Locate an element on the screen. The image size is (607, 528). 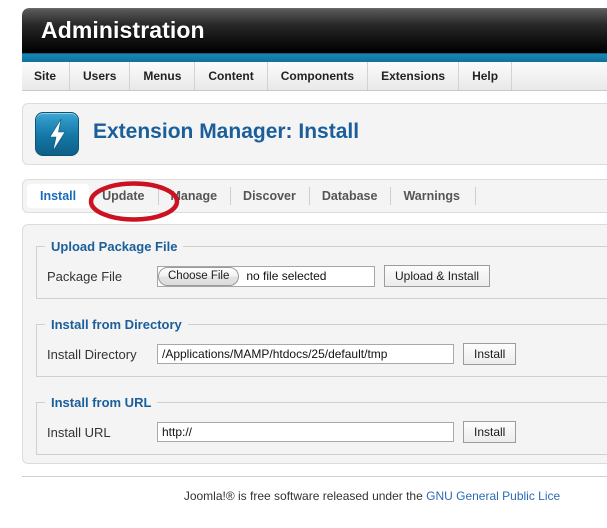
install-url-label: Install URL is located at coordinates (79, 432).